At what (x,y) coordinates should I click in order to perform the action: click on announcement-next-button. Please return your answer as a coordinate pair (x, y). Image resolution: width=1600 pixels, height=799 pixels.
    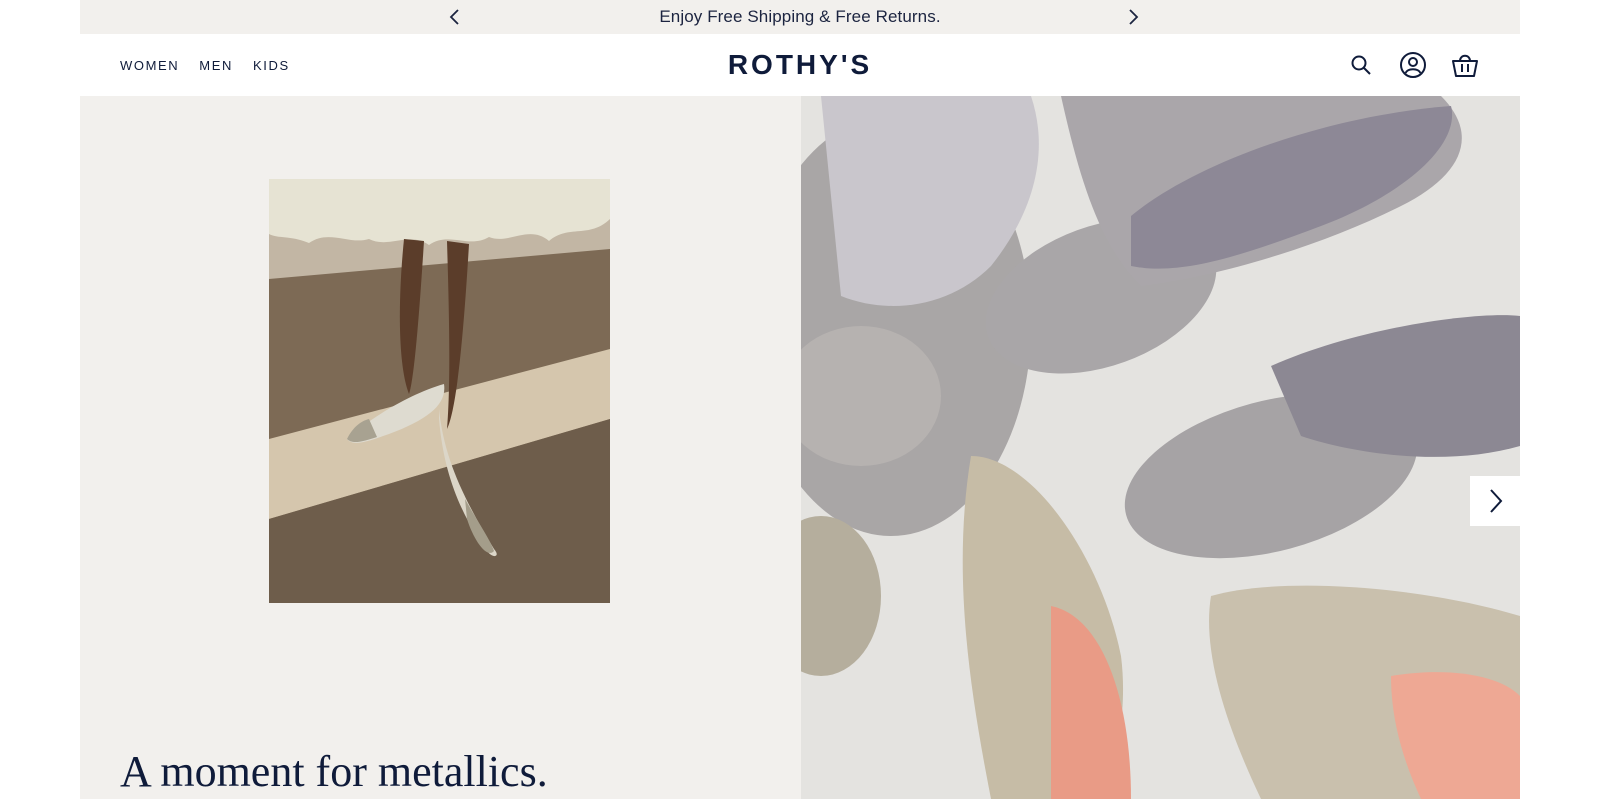
    Looking at the image, I should click on (1133, 17).